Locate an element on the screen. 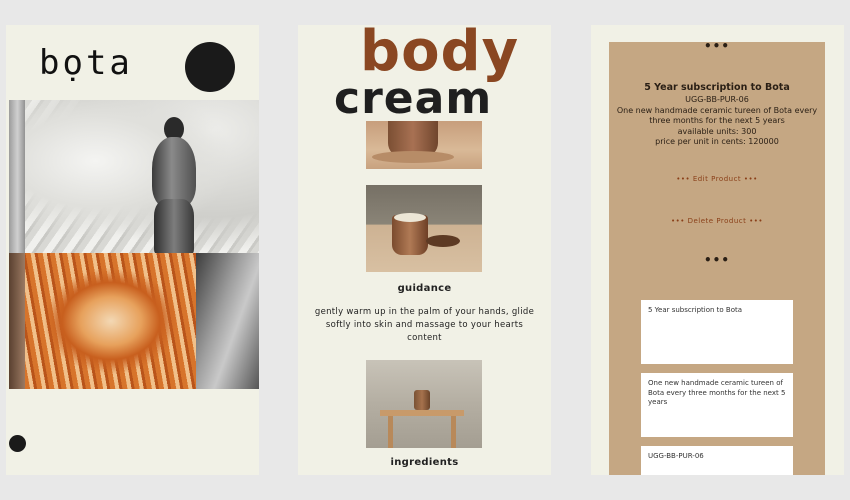 Image resolution: width=850 pixels, height=500 pixels. brand-logo: bọta is located at coordinates (86, 63).